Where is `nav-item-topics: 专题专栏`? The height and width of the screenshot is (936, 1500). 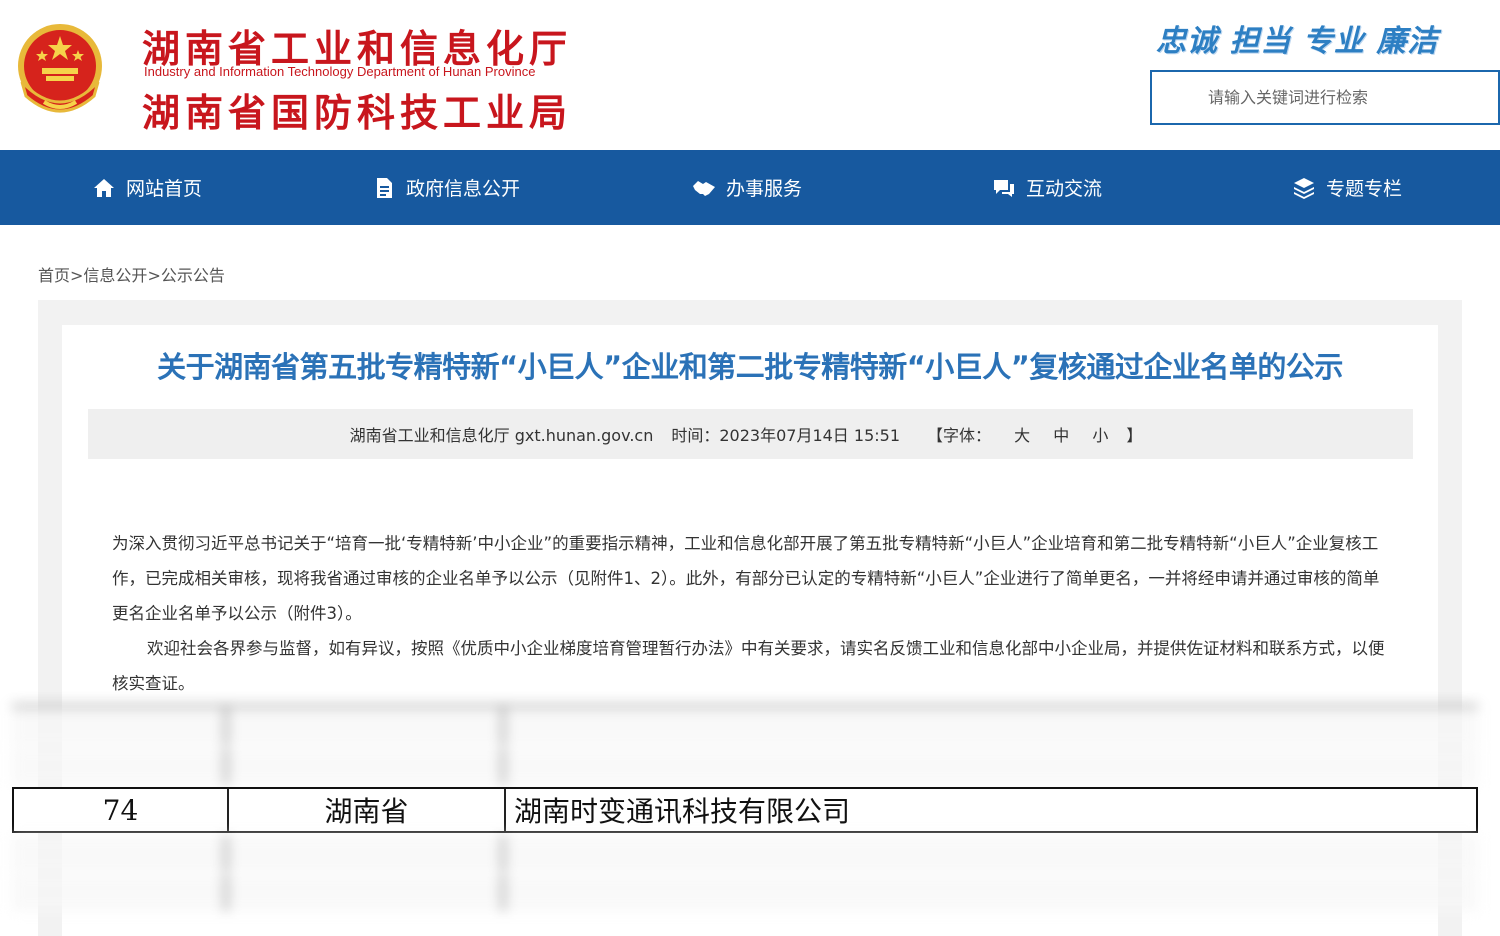
nav-item-topics: 专题专栏 is located at coordinates (1347, 187).